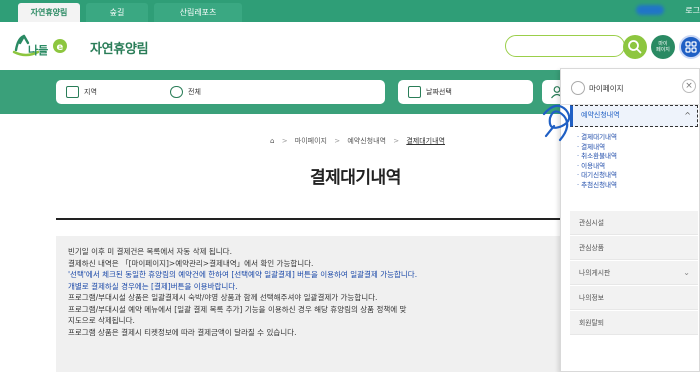 This screenshot has width=700, height=372. I want to click on submenu-item: · 대기신청내역, so click(597, 176).